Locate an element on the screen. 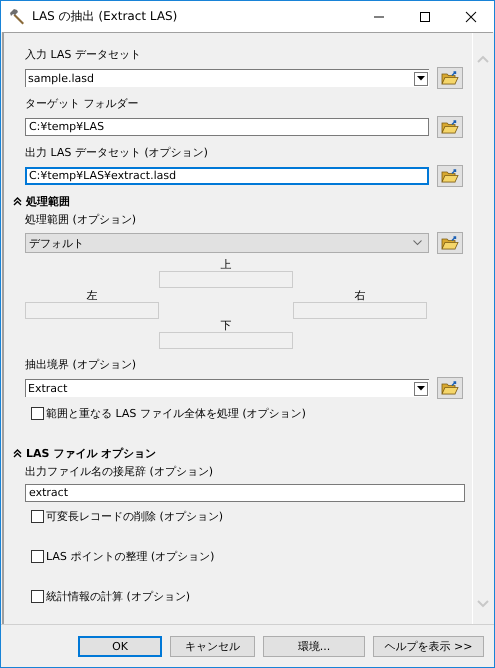 This screenshot has height=668, width=495. checkbox-label: 範囲と重なる LAS ファイル全体を処理 (オプション) is located at coordinates (176, 413).